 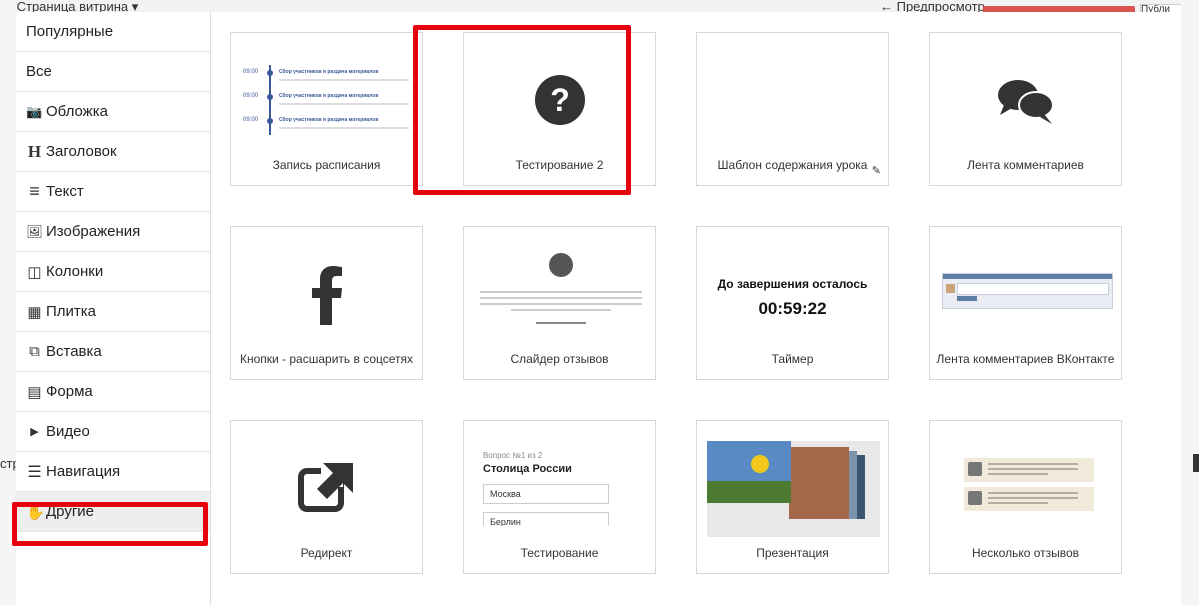 I want to click on sidebar-item-label: Текст, so click(x=65, y=191).